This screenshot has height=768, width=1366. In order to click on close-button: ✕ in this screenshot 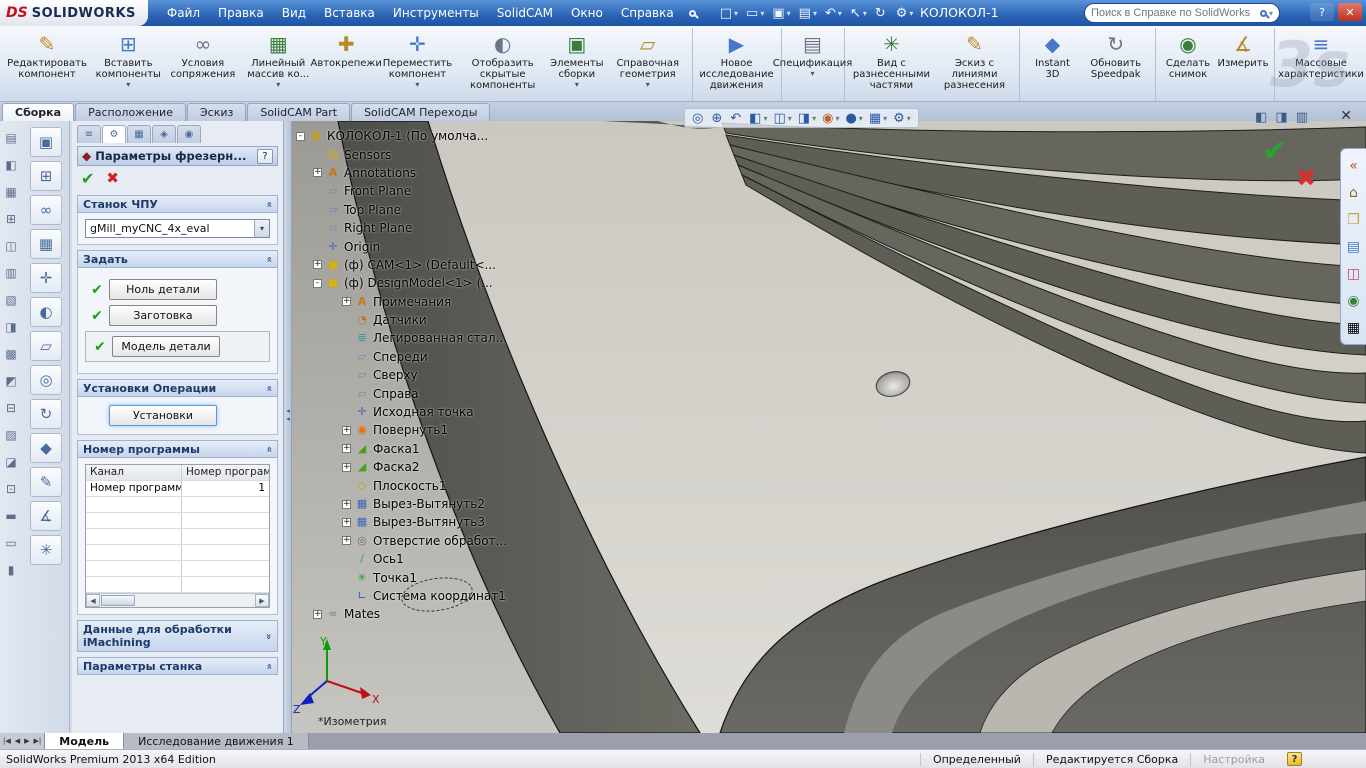, I will do `click(1350, 12)`.